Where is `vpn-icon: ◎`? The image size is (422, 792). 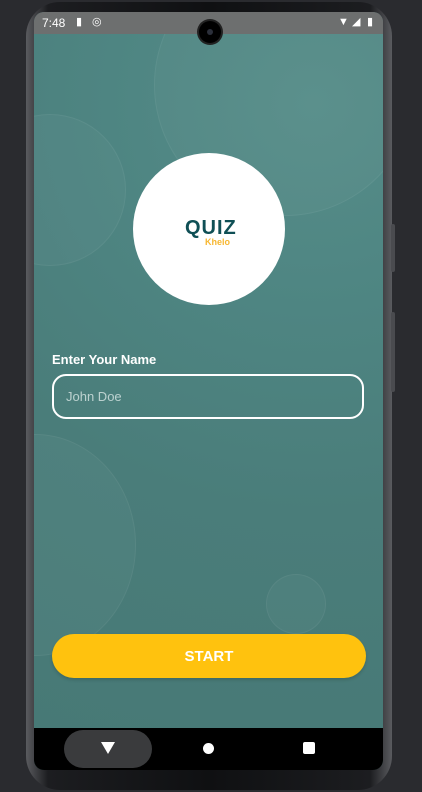
vpn-icon: ◎ is located at coordinates (97, 22).